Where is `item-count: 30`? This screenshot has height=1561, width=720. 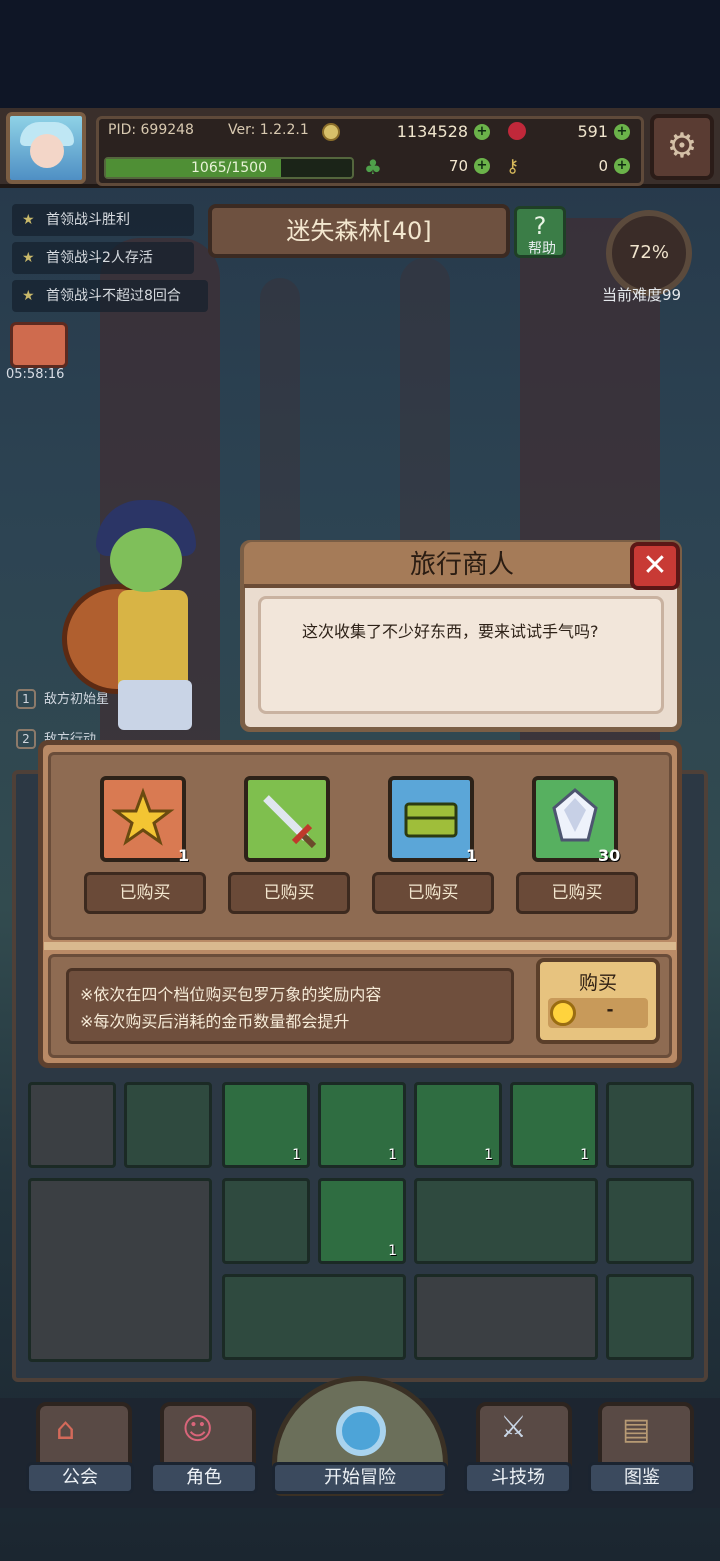
item-count: 30 is located at coordinates (609, 855).